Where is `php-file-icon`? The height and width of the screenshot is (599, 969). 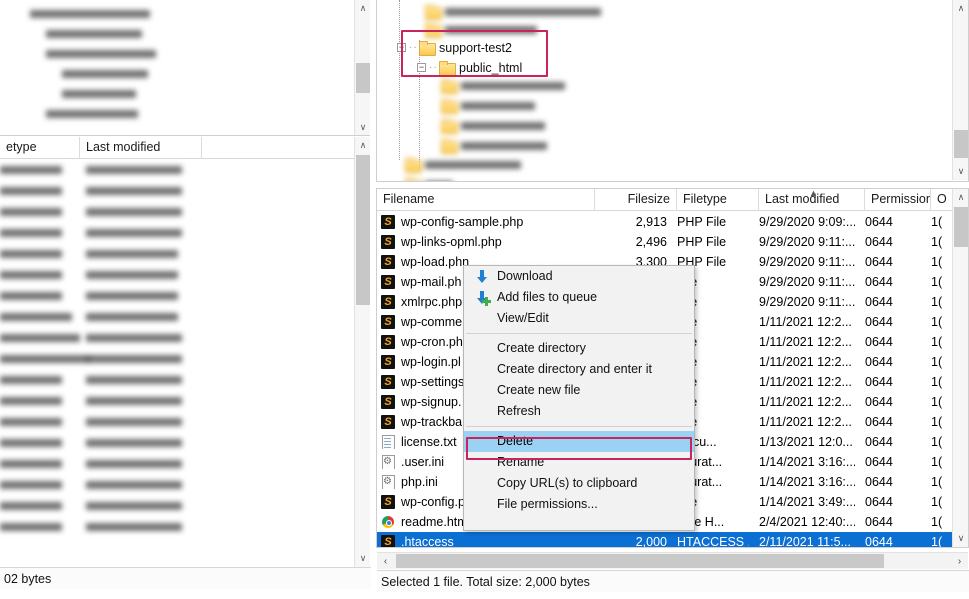 php-file-icon is located at coordinates (388, 302).